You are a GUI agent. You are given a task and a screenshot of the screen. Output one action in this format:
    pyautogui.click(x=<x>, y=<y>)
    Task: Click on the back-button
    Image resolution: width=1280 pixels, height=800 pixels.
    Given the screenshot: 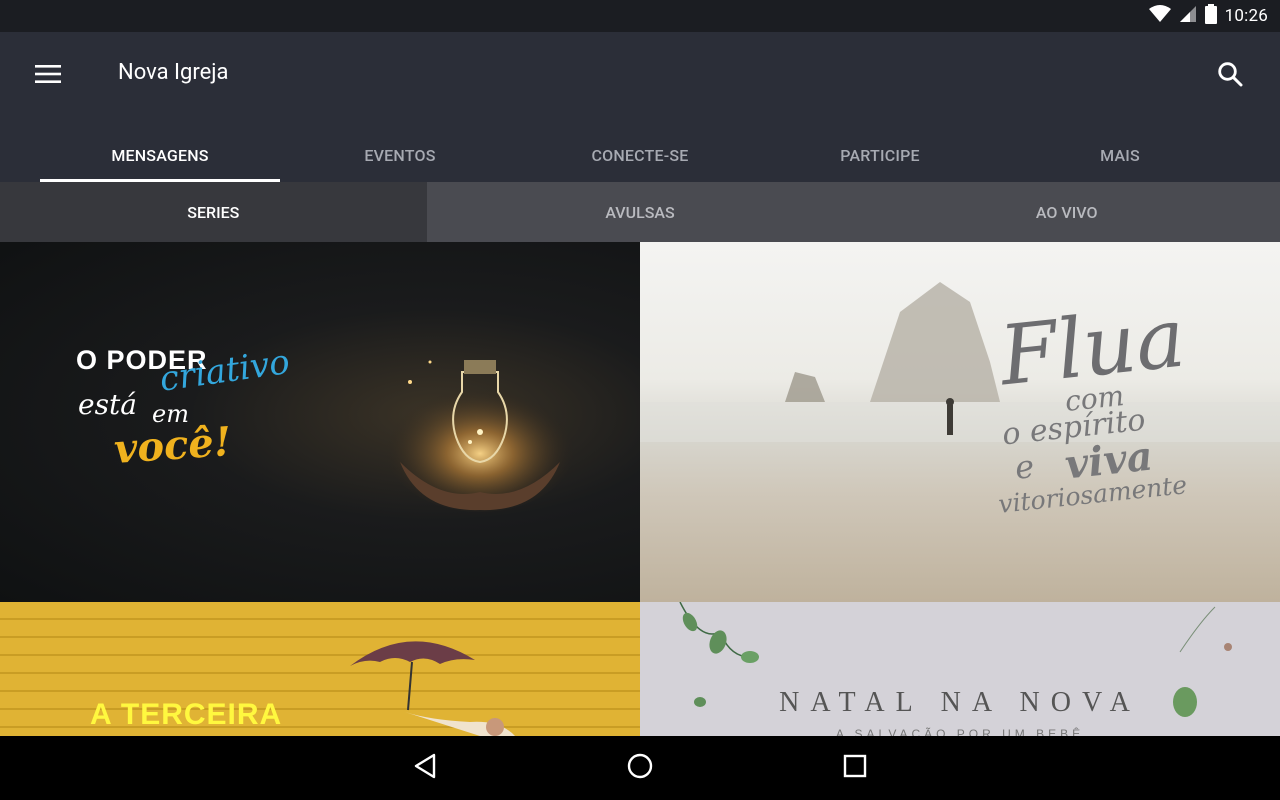 What is the action you would take?
    pyautogui.click(x=425, y=768)
    